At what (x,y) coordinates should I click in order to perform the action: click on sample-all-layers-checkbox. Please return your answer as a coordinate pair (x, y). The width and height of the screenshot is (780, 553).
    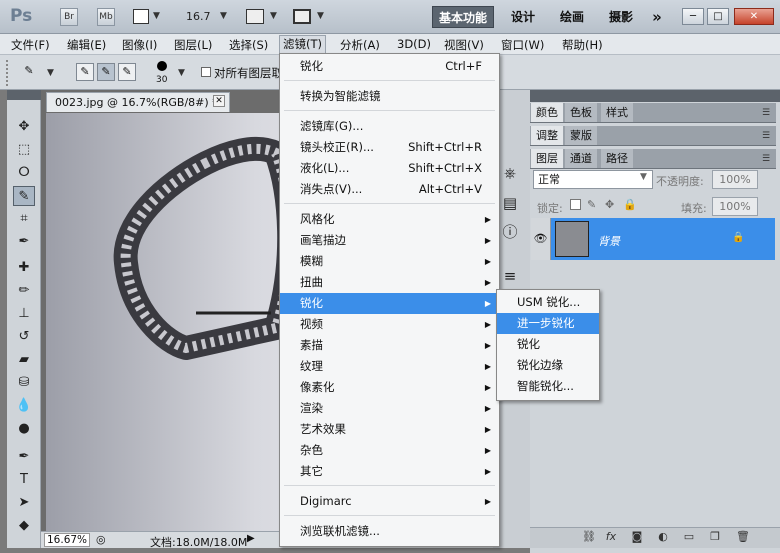
    Looking at the image, I should click on (206, 72).